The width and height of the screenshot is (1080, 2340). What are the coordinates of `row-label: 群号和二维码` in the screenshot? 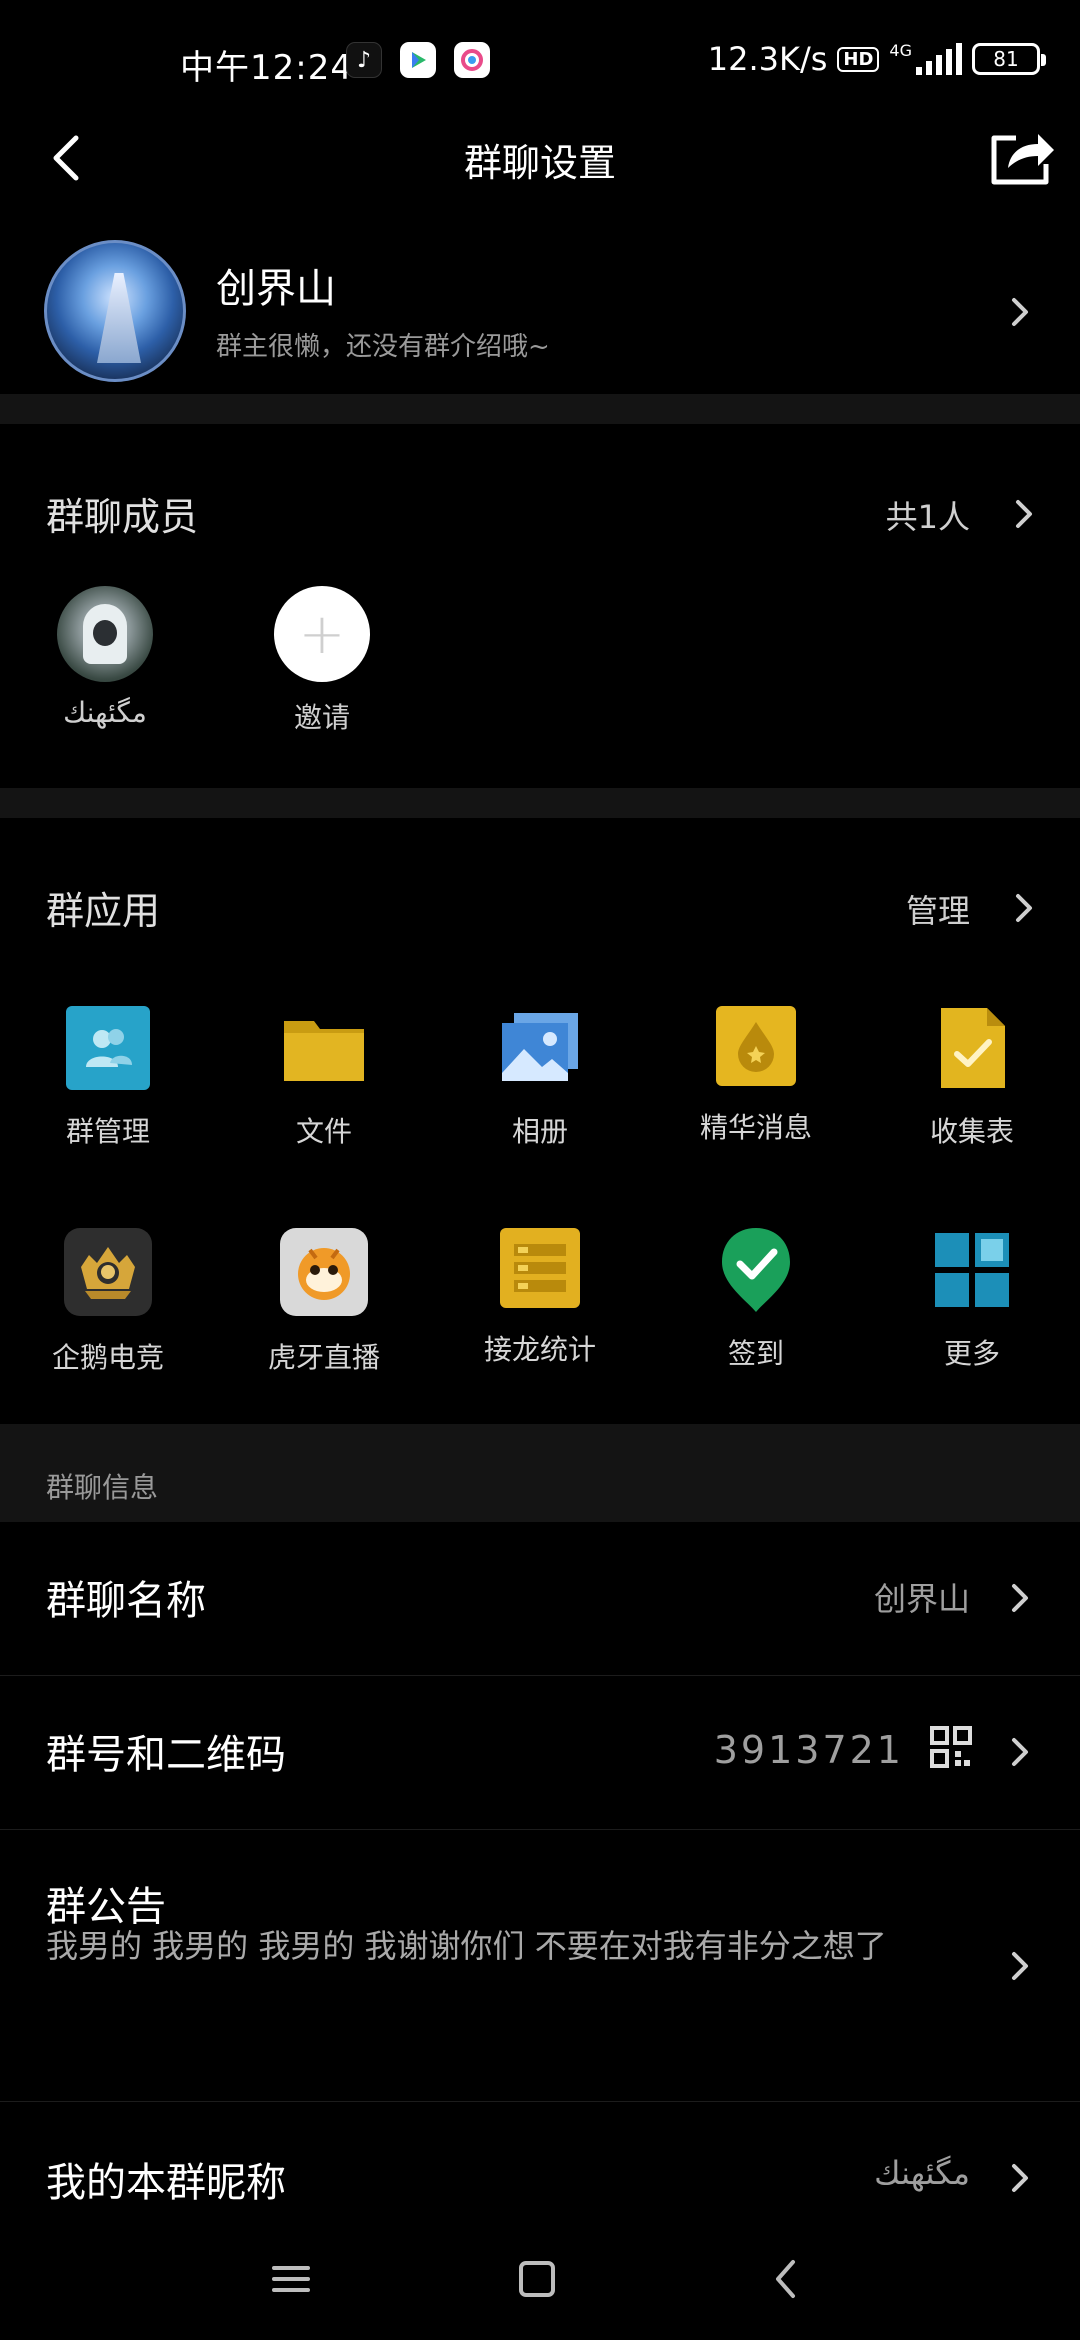 It's located at (166, 1755).